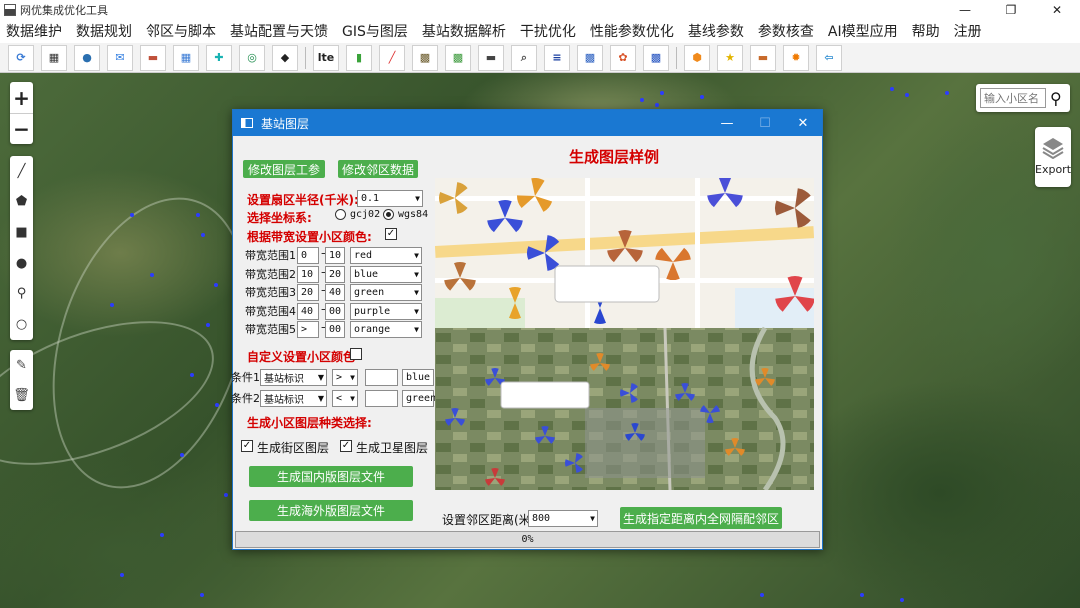 The width and height of the screenshot is (1080, 608). What do you see at coordinates (392, 57) in the screenshot?
I see `line-chart-icon: ╱` at bounding box center [392, 57].